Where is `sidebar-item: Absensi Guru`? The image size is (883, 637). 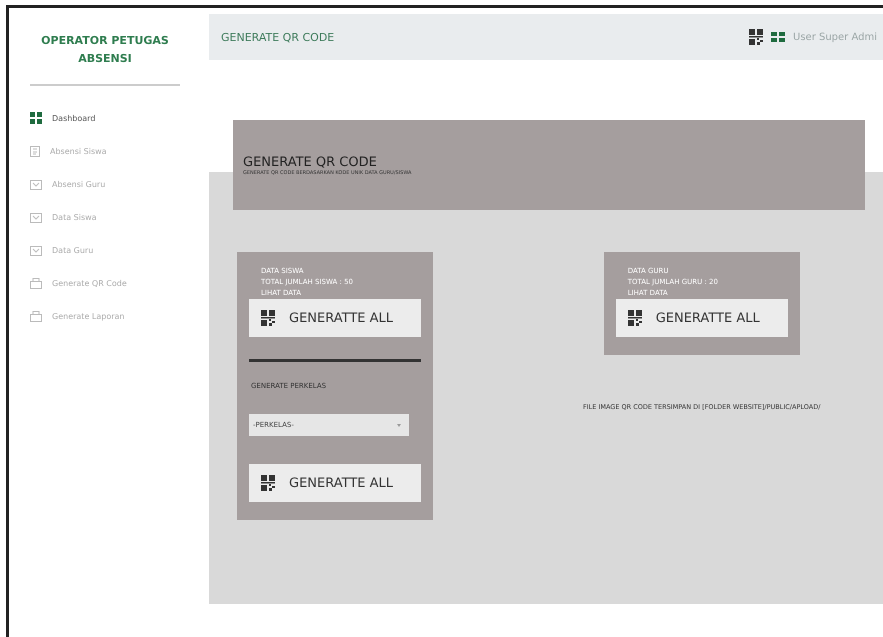
sidebar-item: Absensi Guru is located at coordinates (105, 184).